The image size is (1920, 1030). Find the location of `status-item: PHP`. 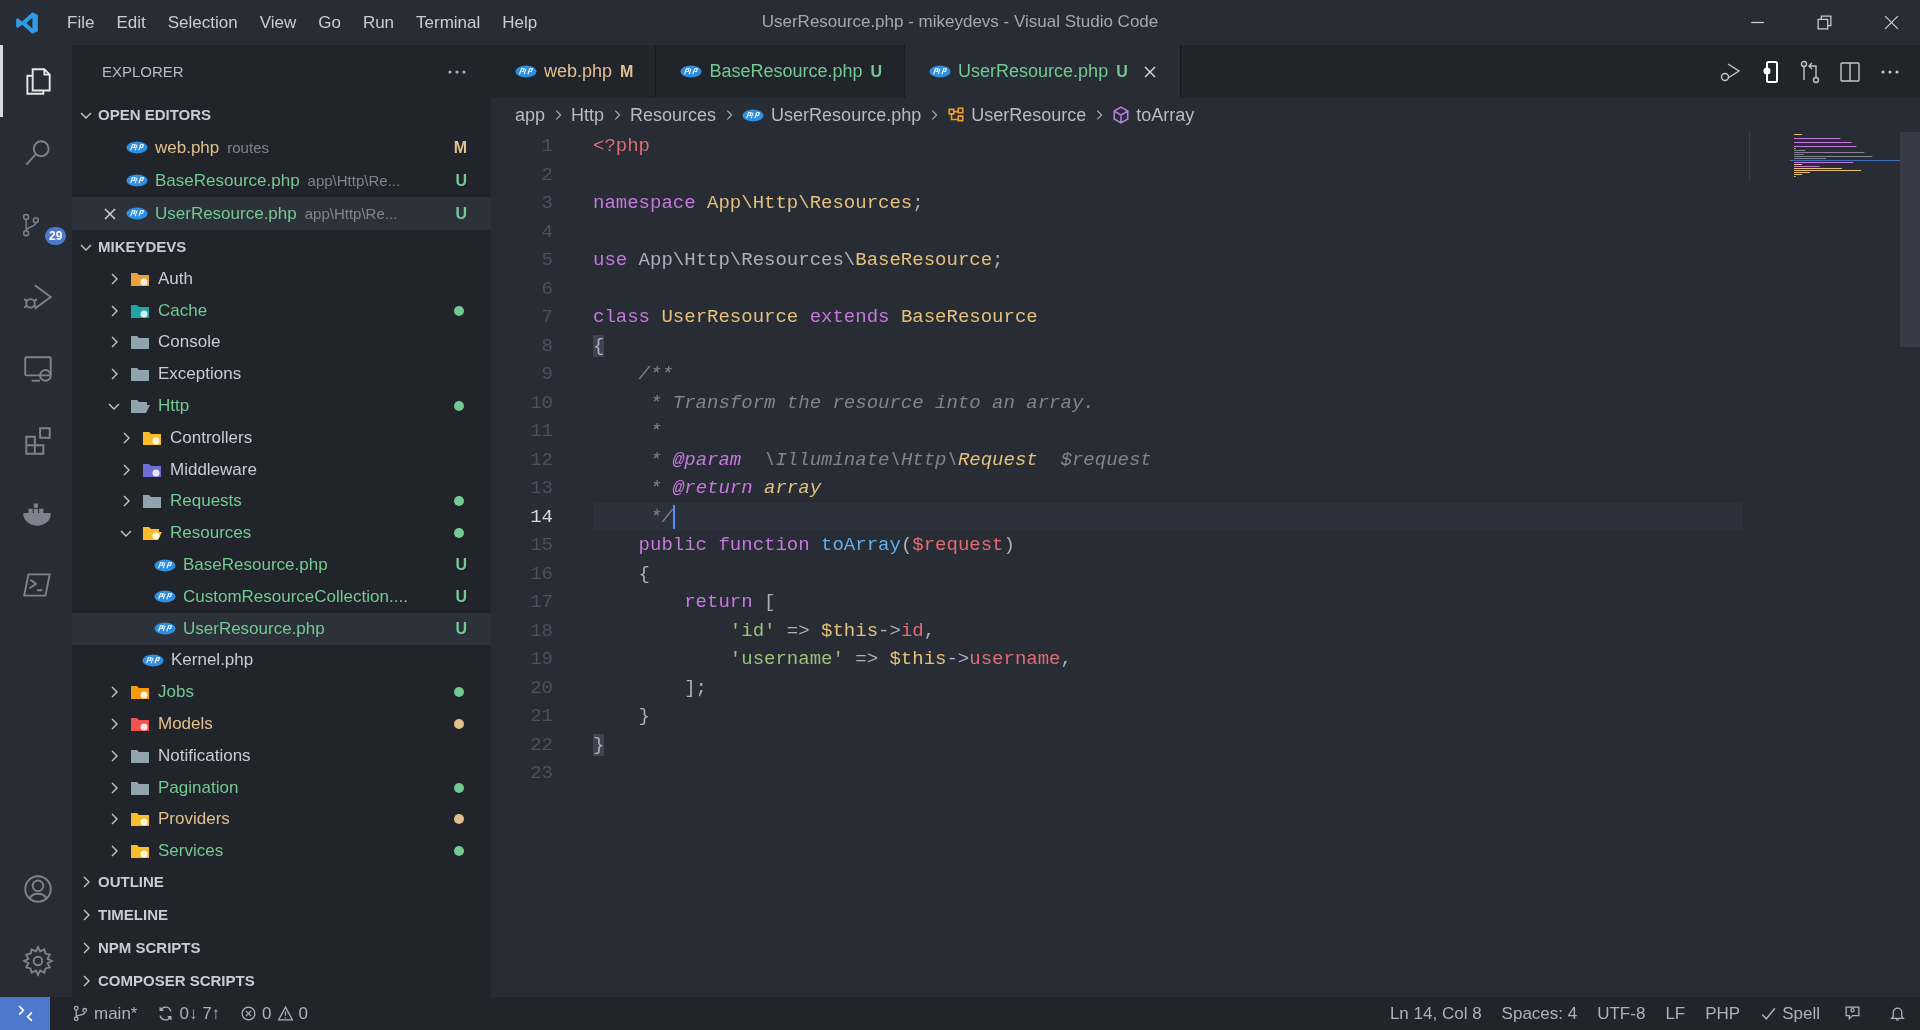

status-item: PHP is located at coordinates (1723, 1013).